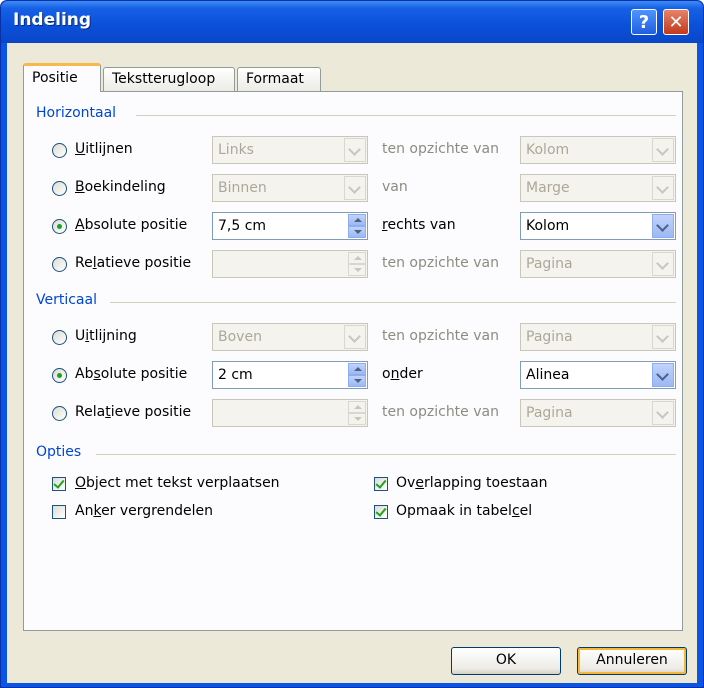  Describe the element at coordinates (120, 187) in the screenshot. I see `label-boekindeling: Boekindeling` at that location.